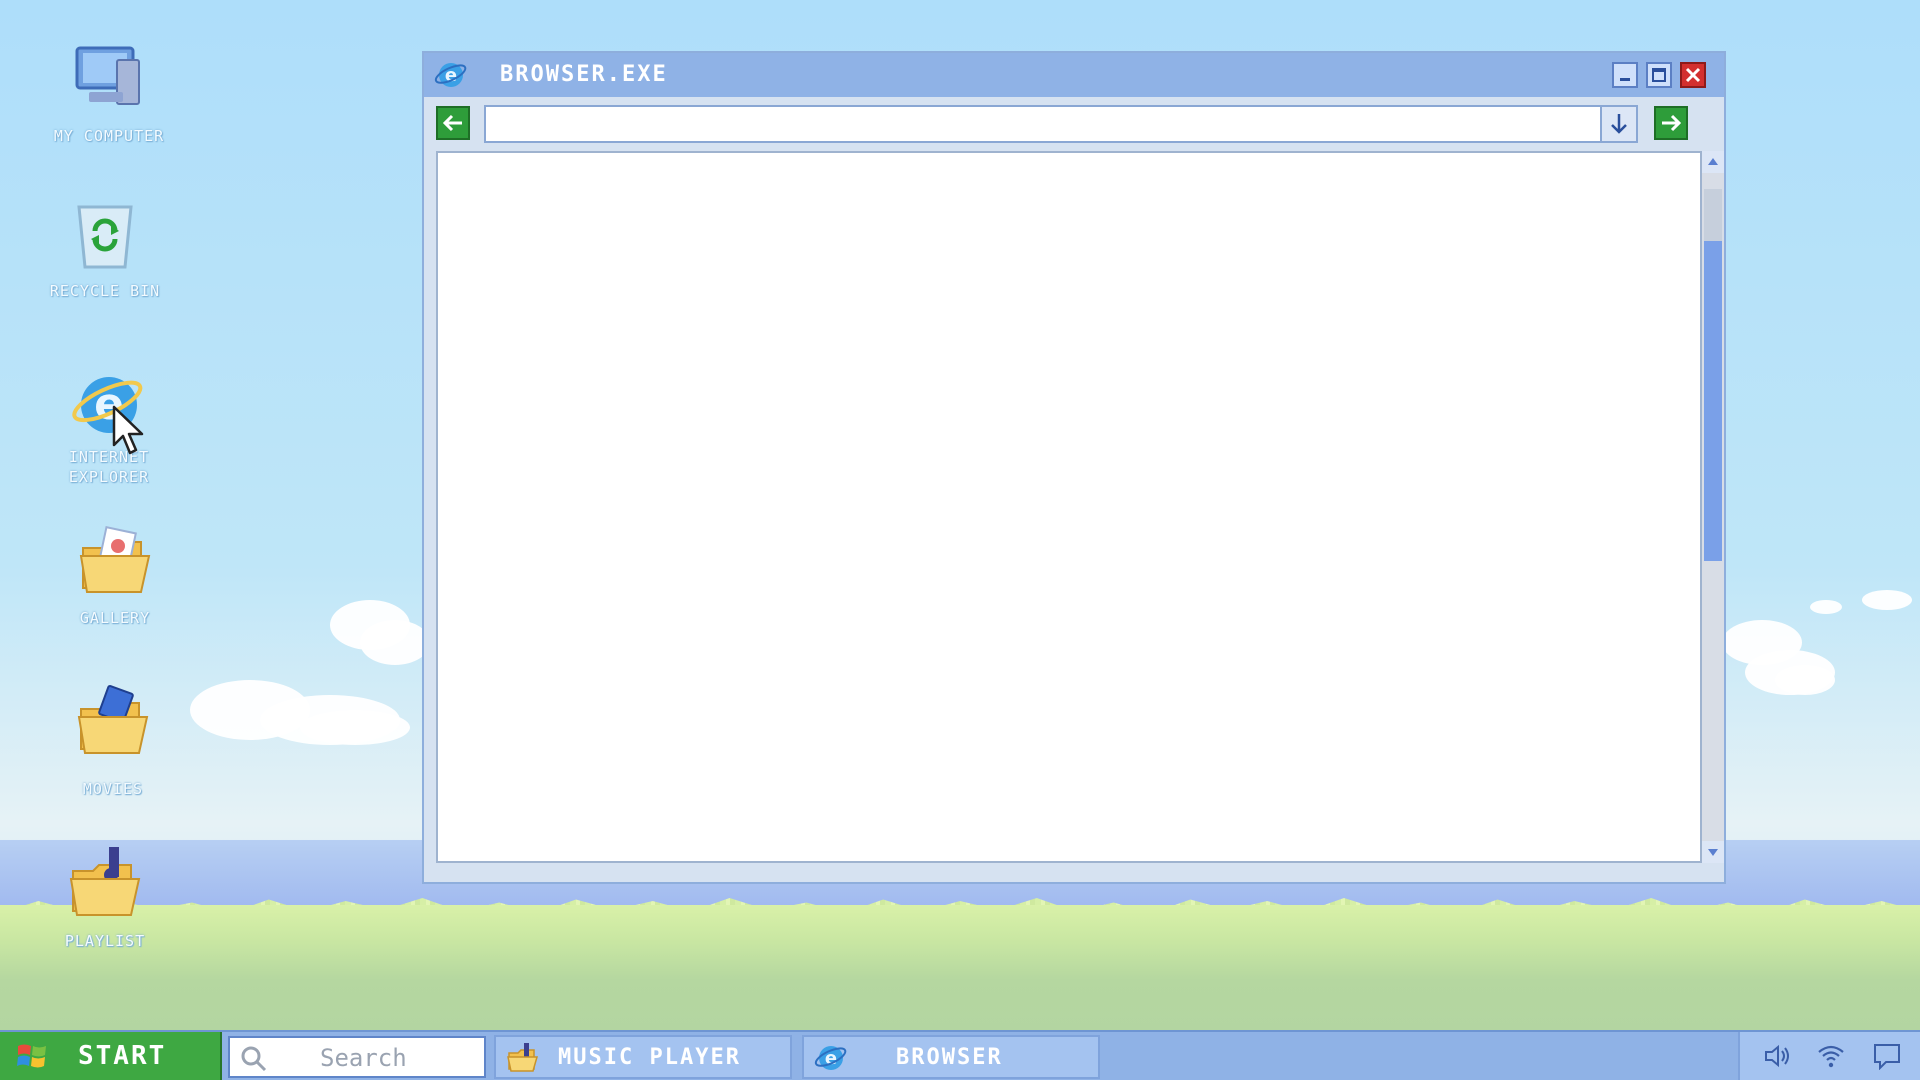  What do you see at coordinates (109, 477) in the screenshot?
I see `desktop-icon-label: EXPLORER` at bounding box center [109, 477].